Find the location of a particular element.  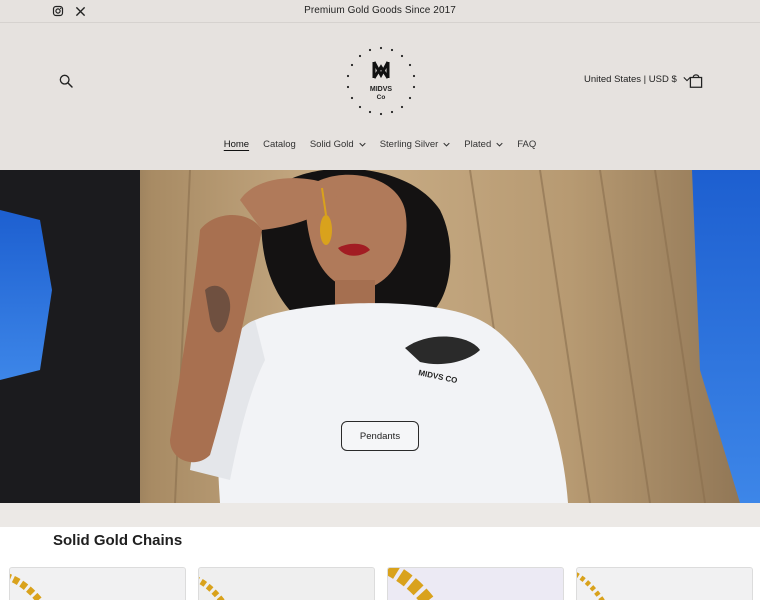

nav-item-home: Home is located at coordinates (236, 144).